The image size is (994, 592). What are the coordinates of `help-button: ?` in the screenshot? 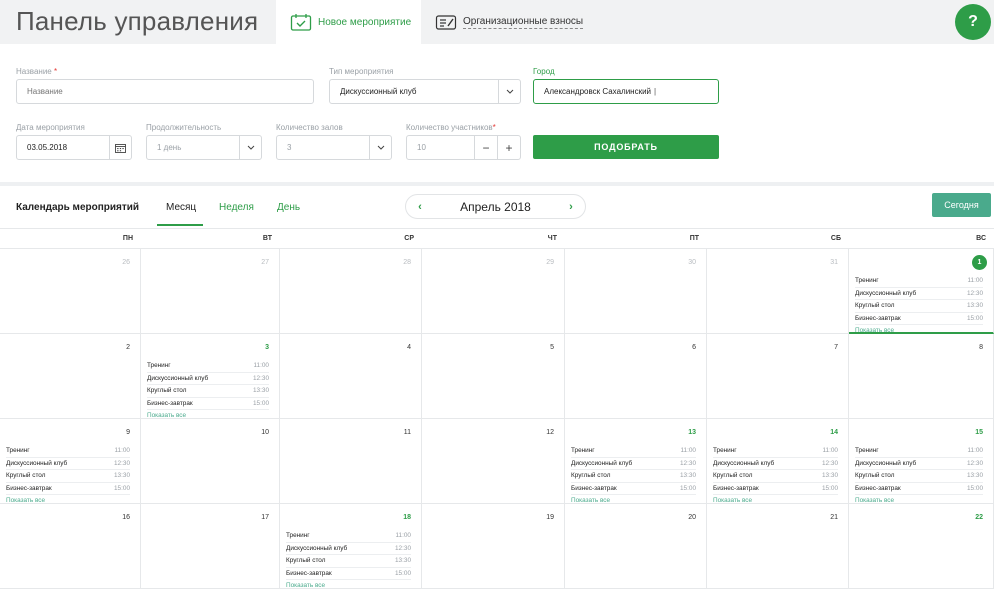 It's located at (973, 22).